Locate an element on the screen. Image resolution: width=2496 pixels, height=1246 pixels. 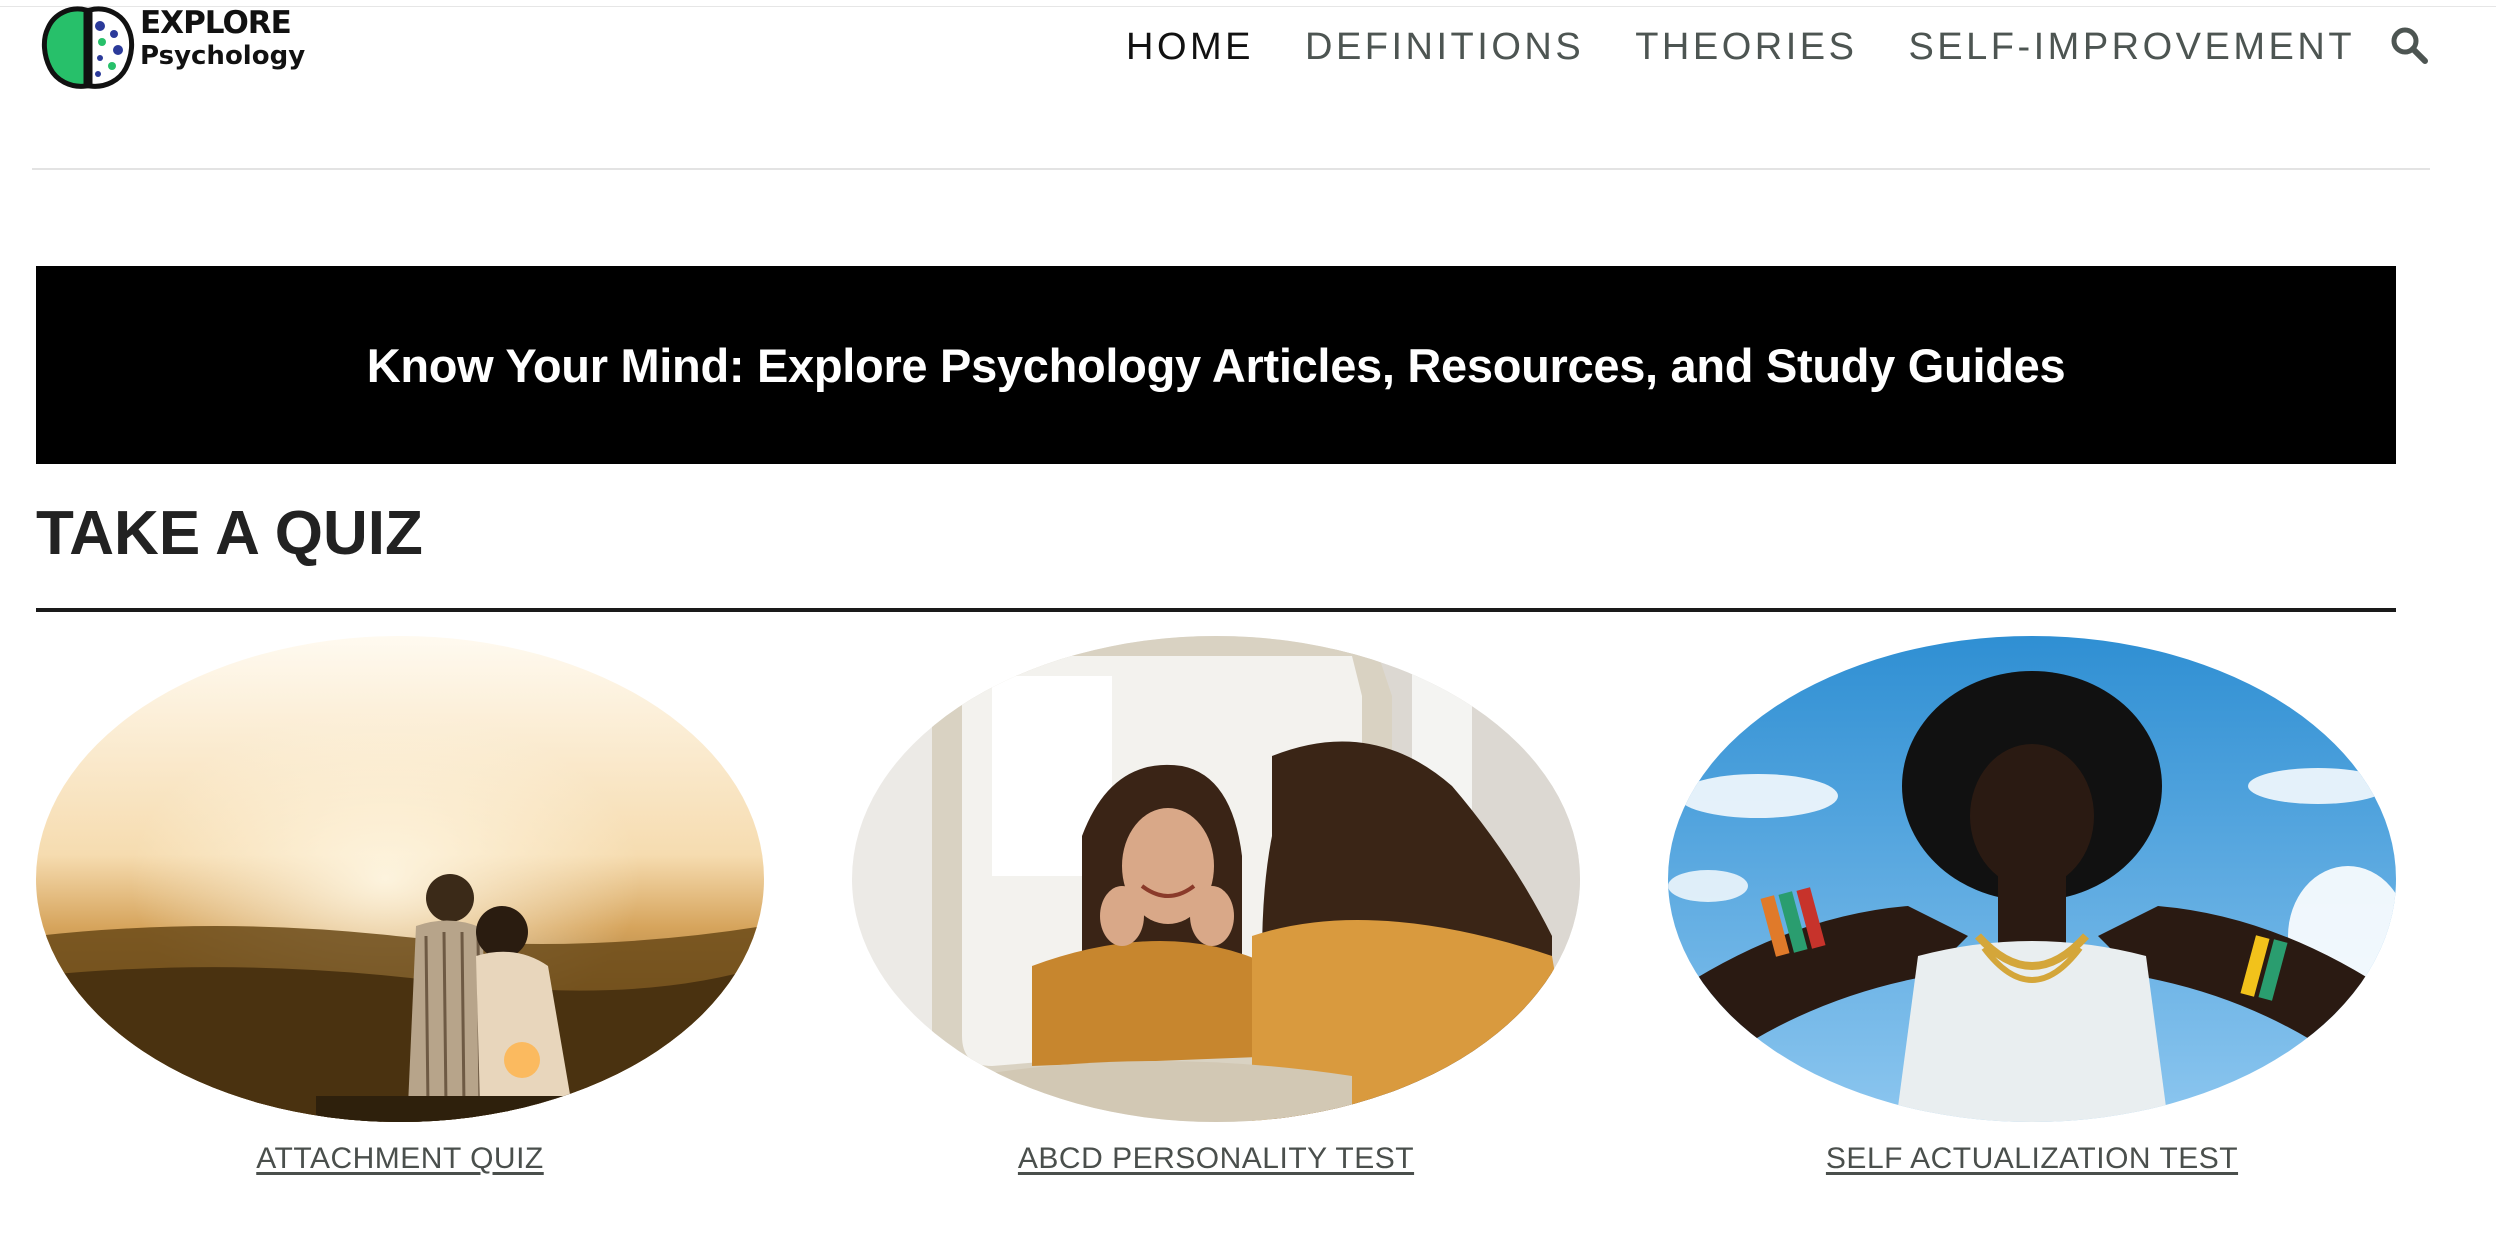
nav-item-self-improvement: SELF-IMPROVEMENT is located at coordinates (2131, 47).